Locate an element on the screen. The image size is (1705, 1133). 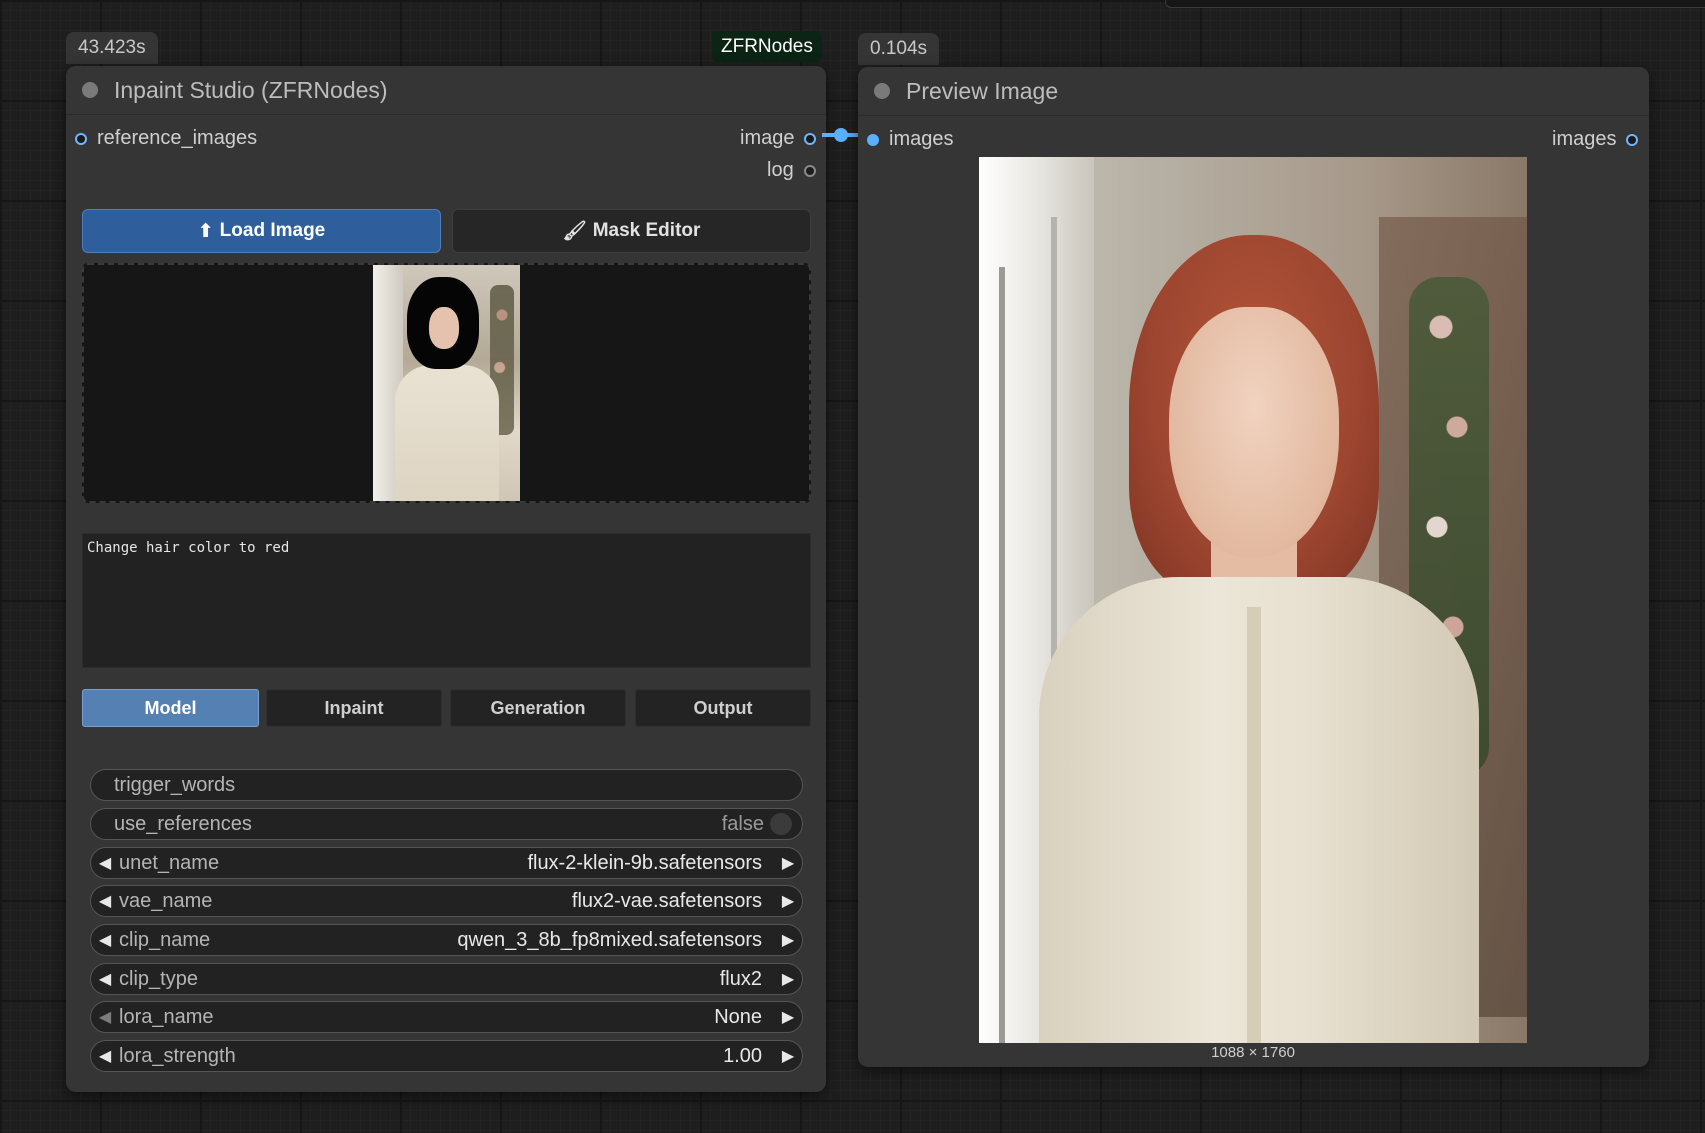
image-preview-area is located at coordinates (446, 383).